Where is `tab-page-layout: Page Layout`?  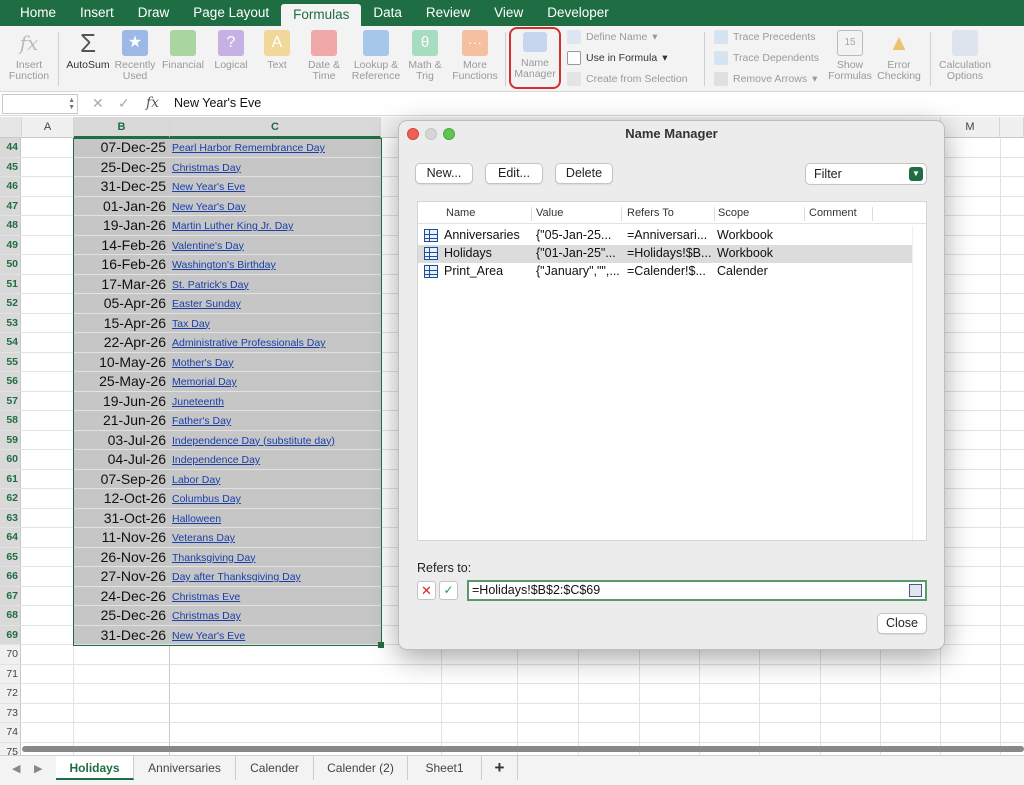
tab-page-layout: Page Layout is located at coordinates (231, 13).